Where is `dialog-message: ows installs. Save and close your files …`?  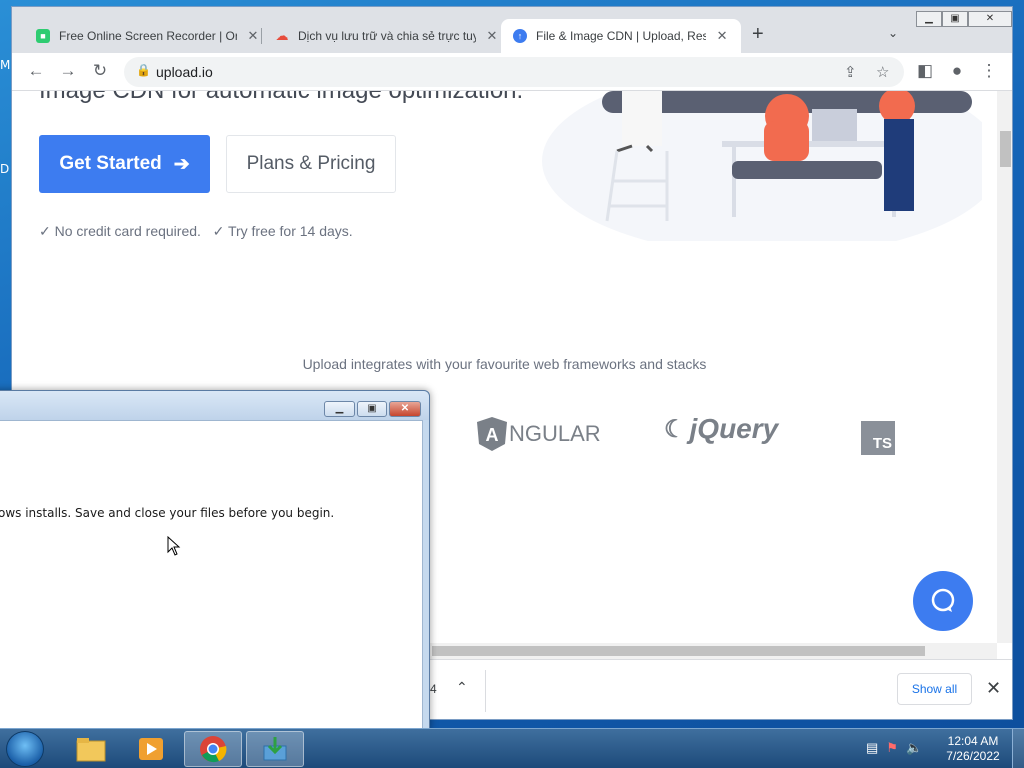 dialog-message: ows installs. Save and close your files … is located at coordinates (167, 513).